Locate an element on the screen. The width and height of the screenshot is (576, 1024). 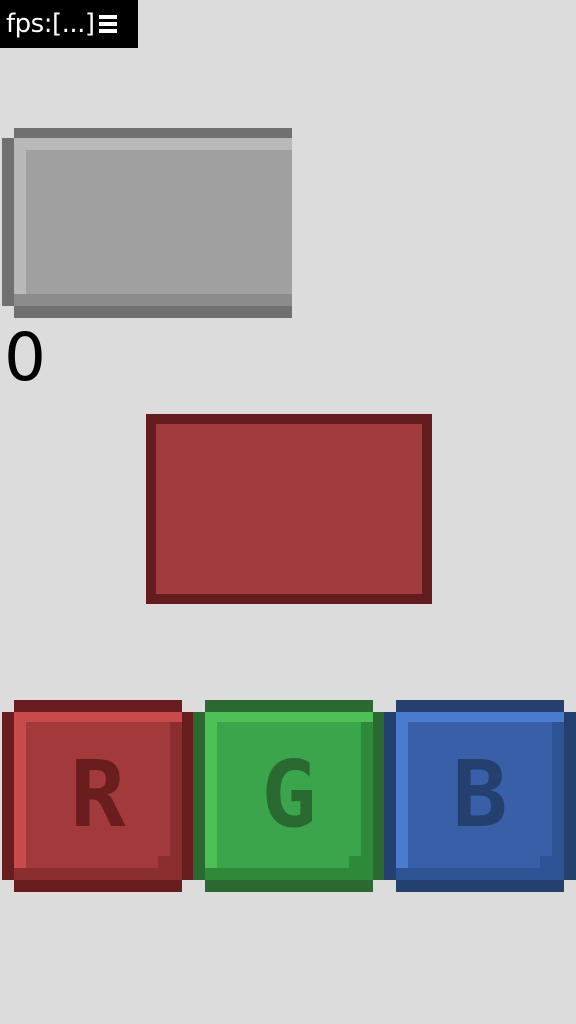
red-button: R is located at coordinates (98, 796).